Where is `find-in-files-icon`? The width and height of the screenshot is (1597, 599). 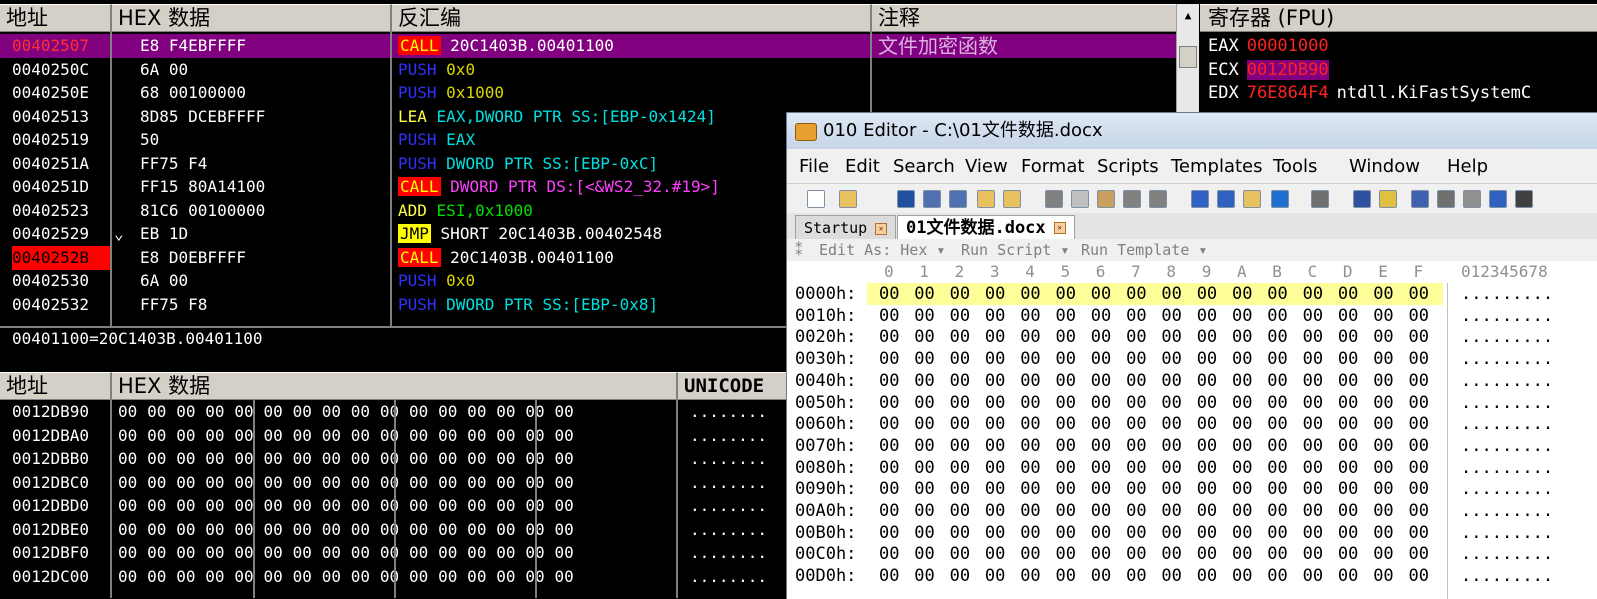
find-in-files-icon is located at coordinates (1252, 199).